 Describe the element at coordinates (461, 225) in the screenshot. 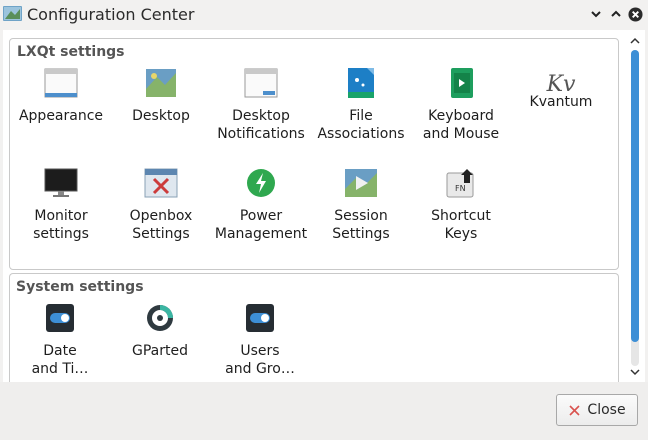

I see `settings-item-label: Shortcut Keys` at that location.